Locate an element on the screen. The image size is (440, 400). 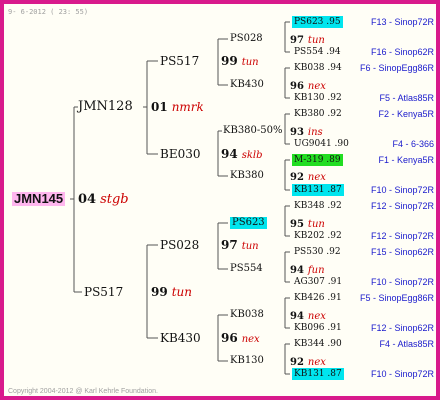
g4-ancestor-name: KB202 .92 is located at coordinates (318, 236).